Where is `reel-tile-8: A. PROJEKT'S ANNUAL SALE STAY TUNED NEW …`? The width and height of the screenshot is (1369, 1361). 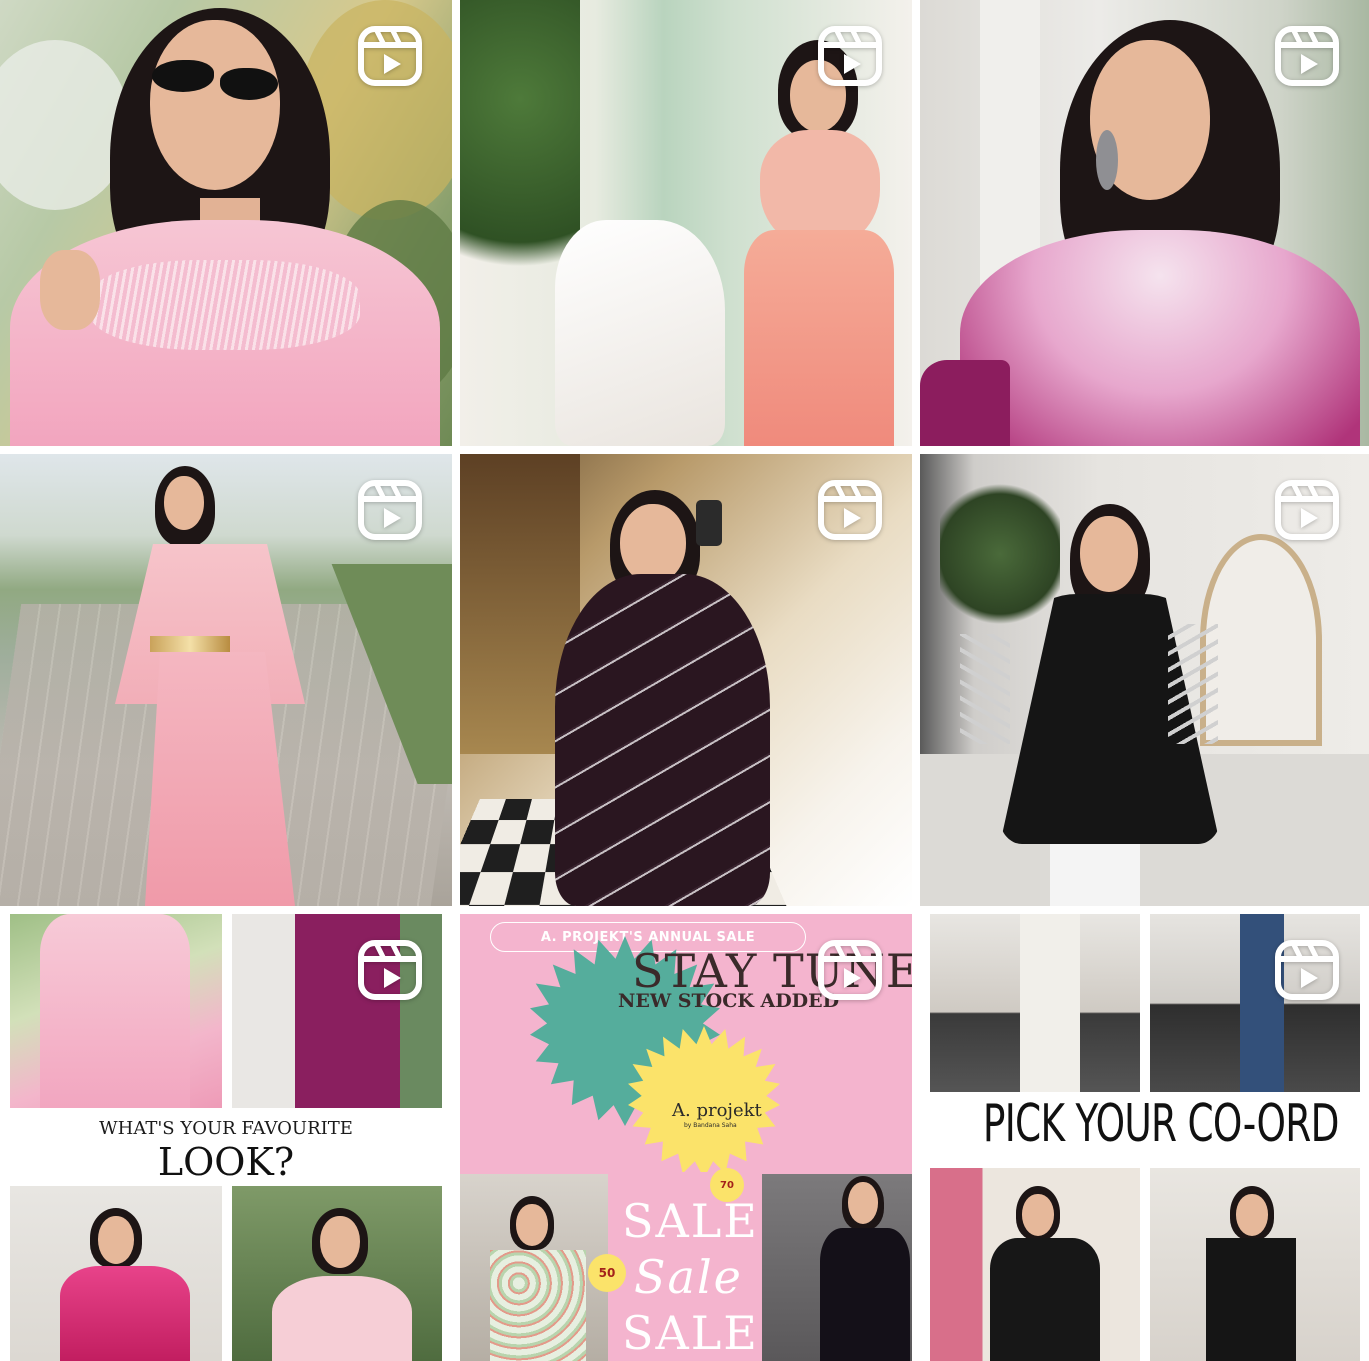 reel-tile-8: A. PROJEKT'S ANNUAL SALE STAY TUNED NEW … is located at coordinates (686, 1137).